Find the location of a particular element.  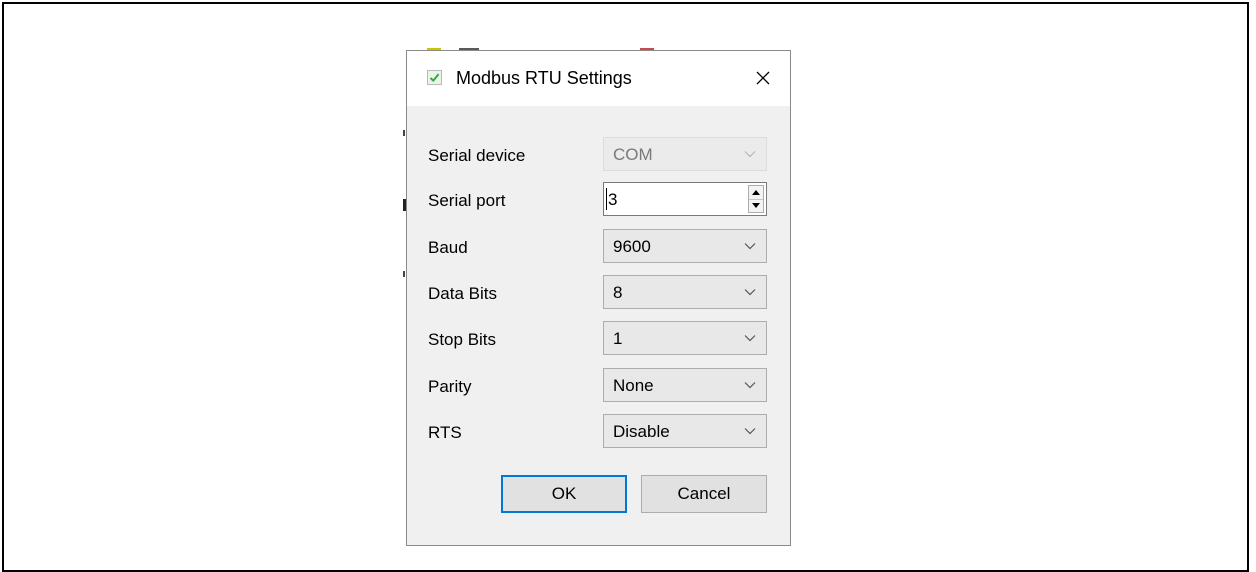

rts-label: RTS is located at coordinates (445, 432).